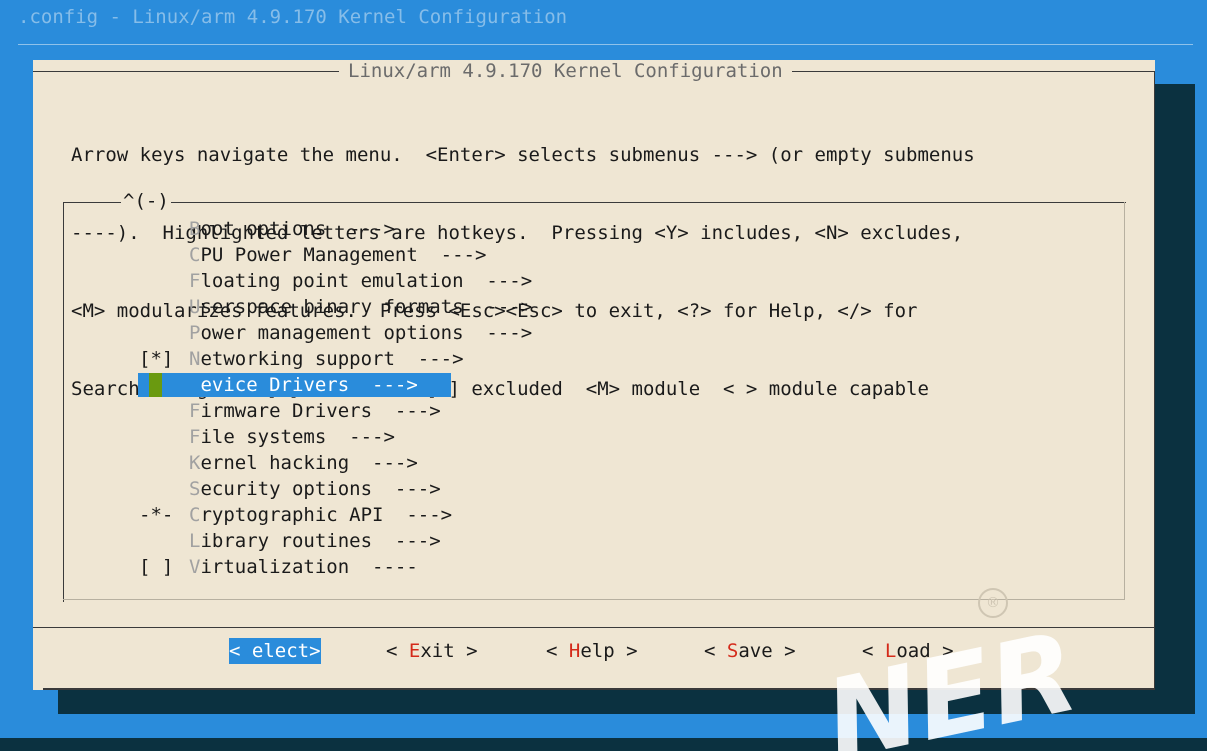 The height and width of the screenshot is (751, 1207). Describe the element at coordinates (155, 385) in the screenshot. I see `cursor-block` at that location.